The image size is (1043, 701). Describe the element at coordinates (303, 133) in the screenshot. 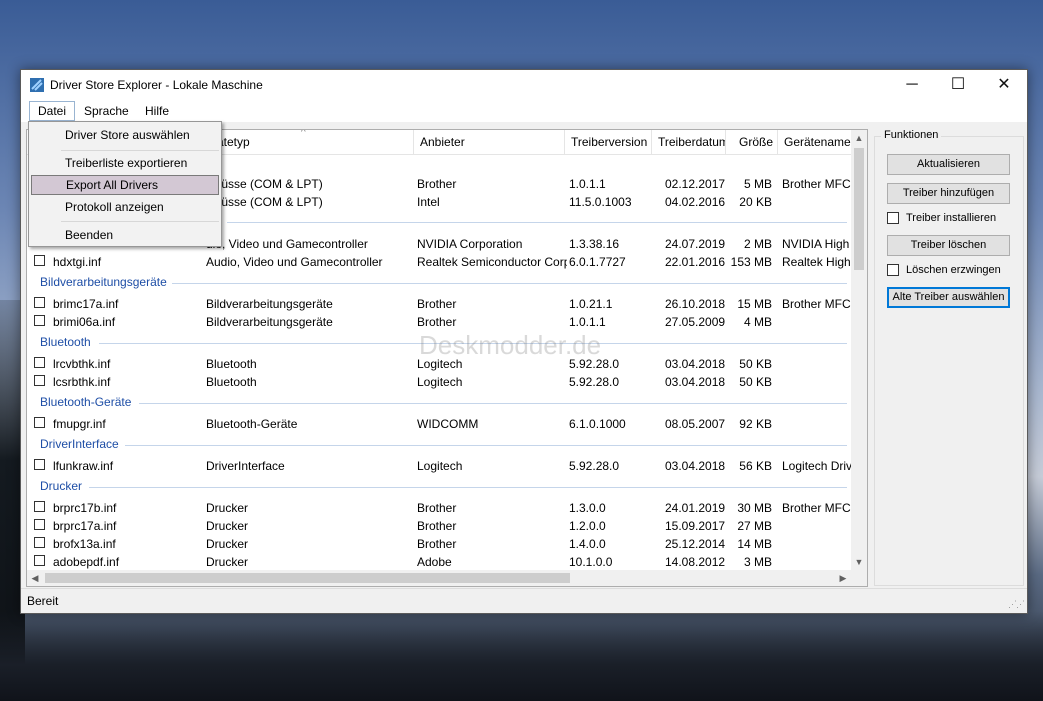

I see `sort-ascending-icon: ^` at that location.